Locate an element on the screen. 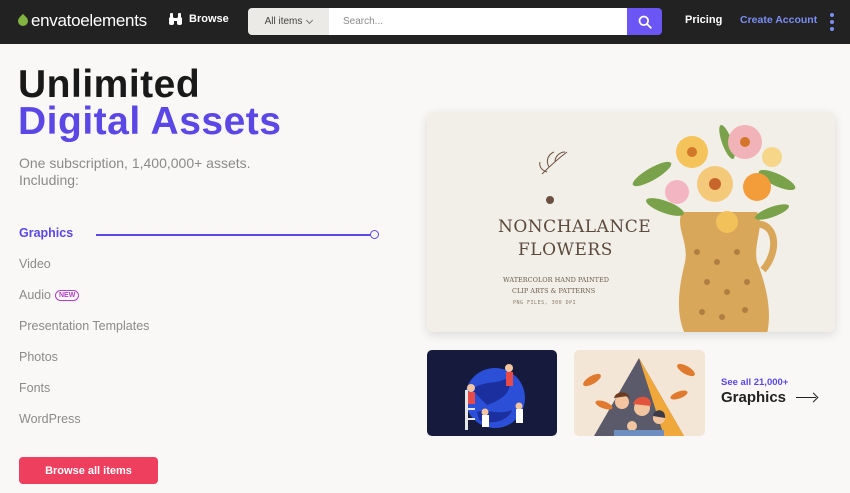  search-button is located at coordinates (644, 21).